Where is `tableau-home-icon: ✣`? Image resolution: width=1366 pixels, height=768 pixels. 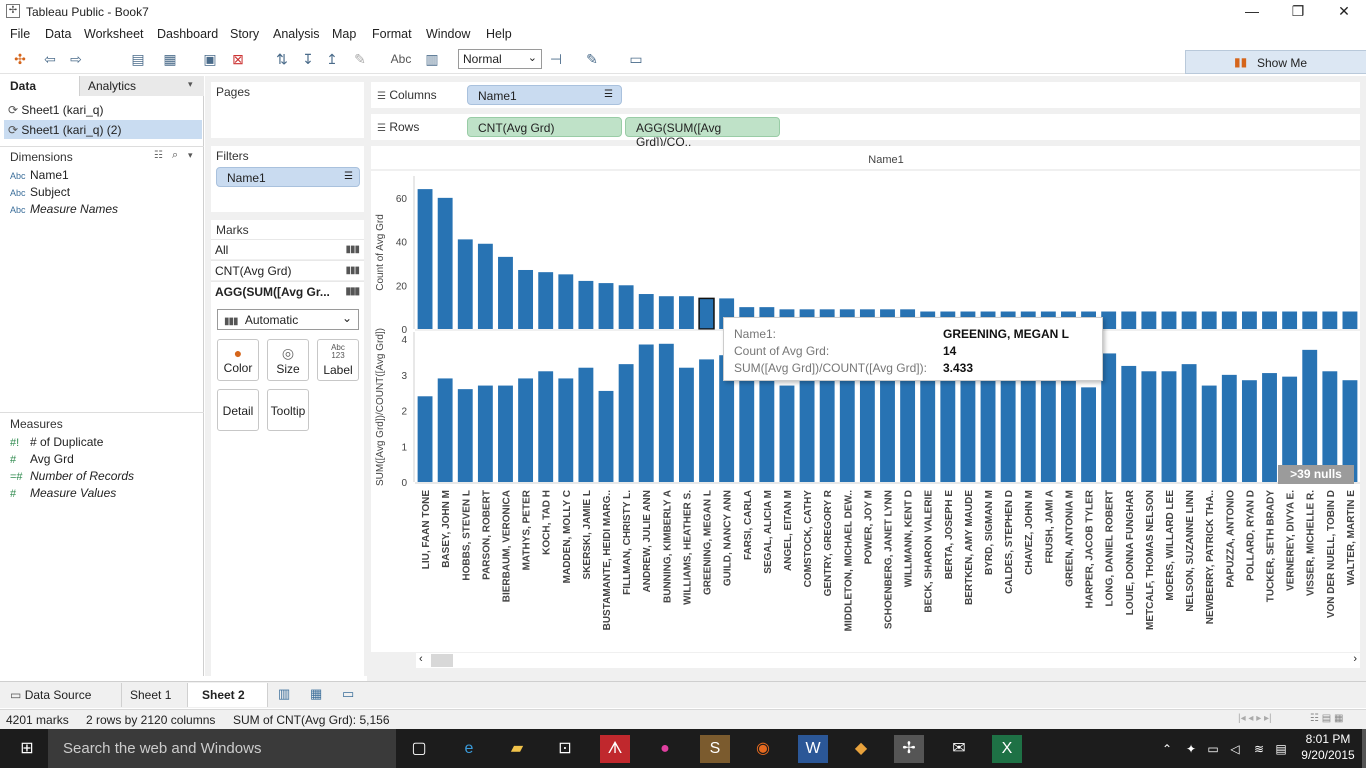 tableau-home-icon: ✣ is located at coordinates (20, 59).